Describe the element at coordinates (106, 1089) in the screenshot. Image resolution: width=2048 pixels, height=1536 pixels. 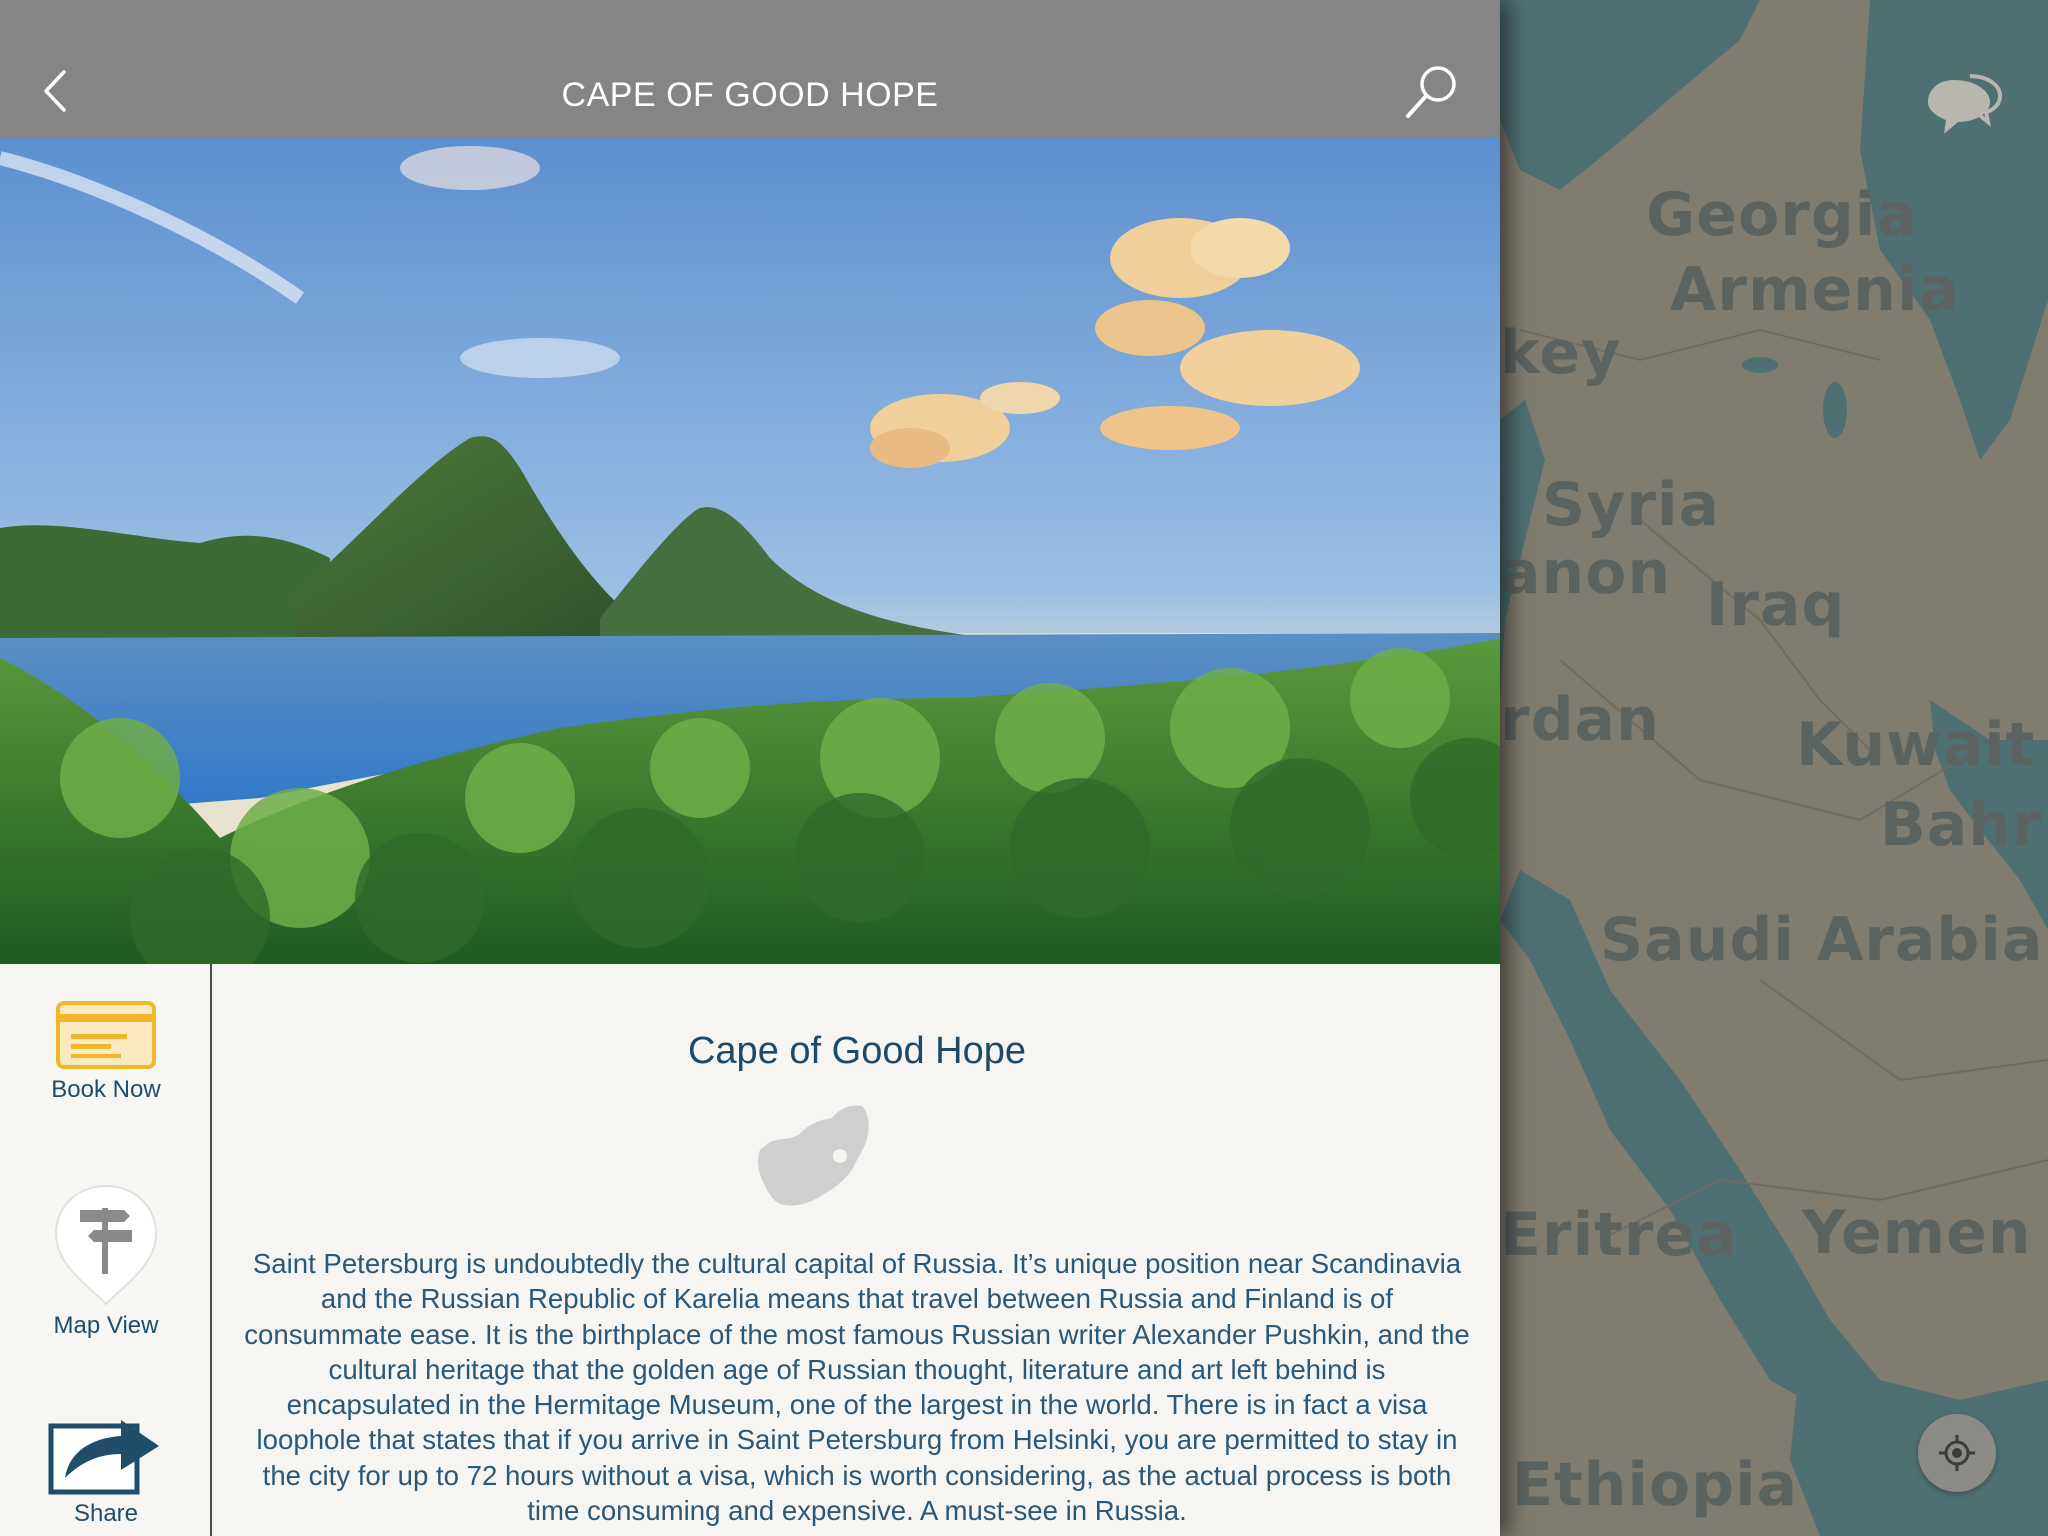
I see `book-now-label: Book Now` at that location.